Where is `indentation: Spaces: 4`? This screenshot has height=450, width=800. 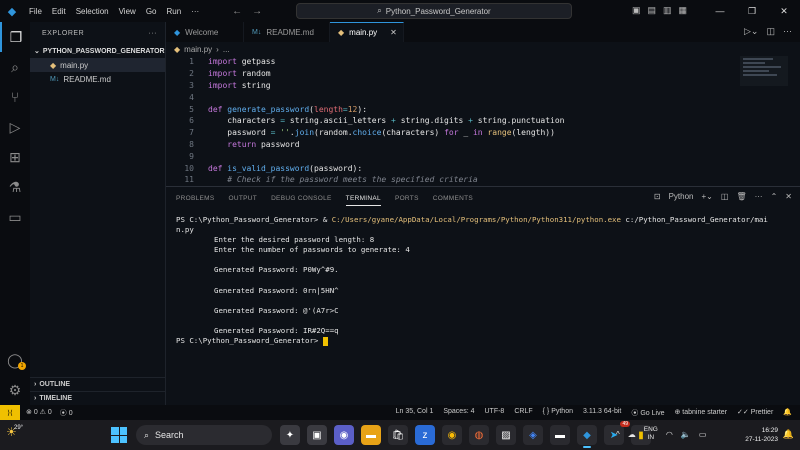
indentation: Spaces: 4 is located at coordinates (458, 413).